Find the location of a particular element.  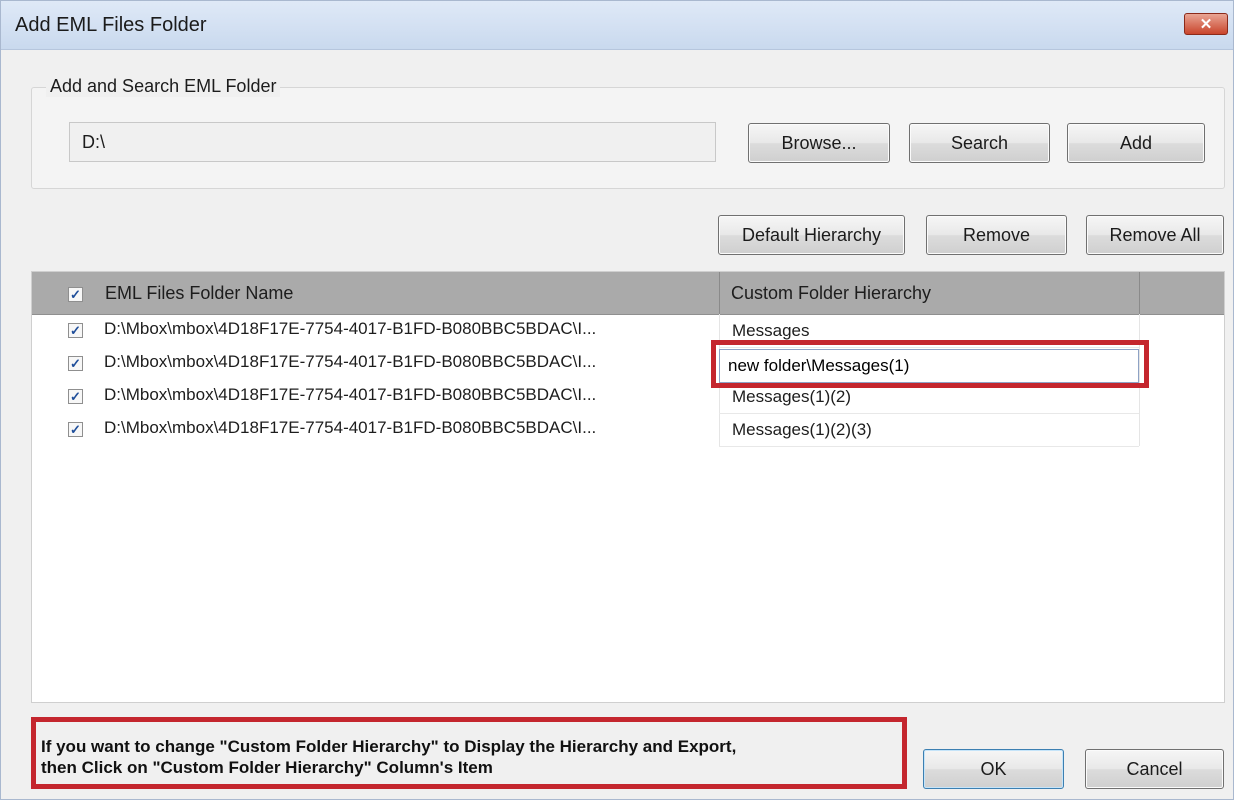

search-button: Search is located at coordinates (979, 143).